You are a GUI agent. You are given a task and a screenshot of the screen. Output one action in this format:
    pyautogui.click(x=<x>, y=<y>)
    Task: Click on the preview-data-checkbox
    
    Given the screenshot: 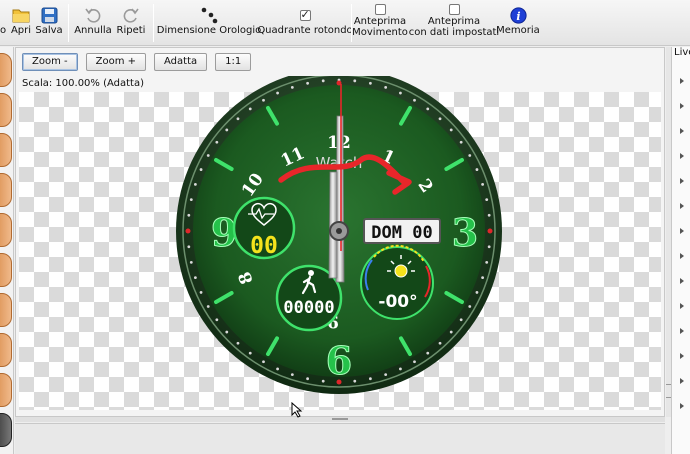 What is the action you would take?
    pyautogui.click(x=454, y=9)
    